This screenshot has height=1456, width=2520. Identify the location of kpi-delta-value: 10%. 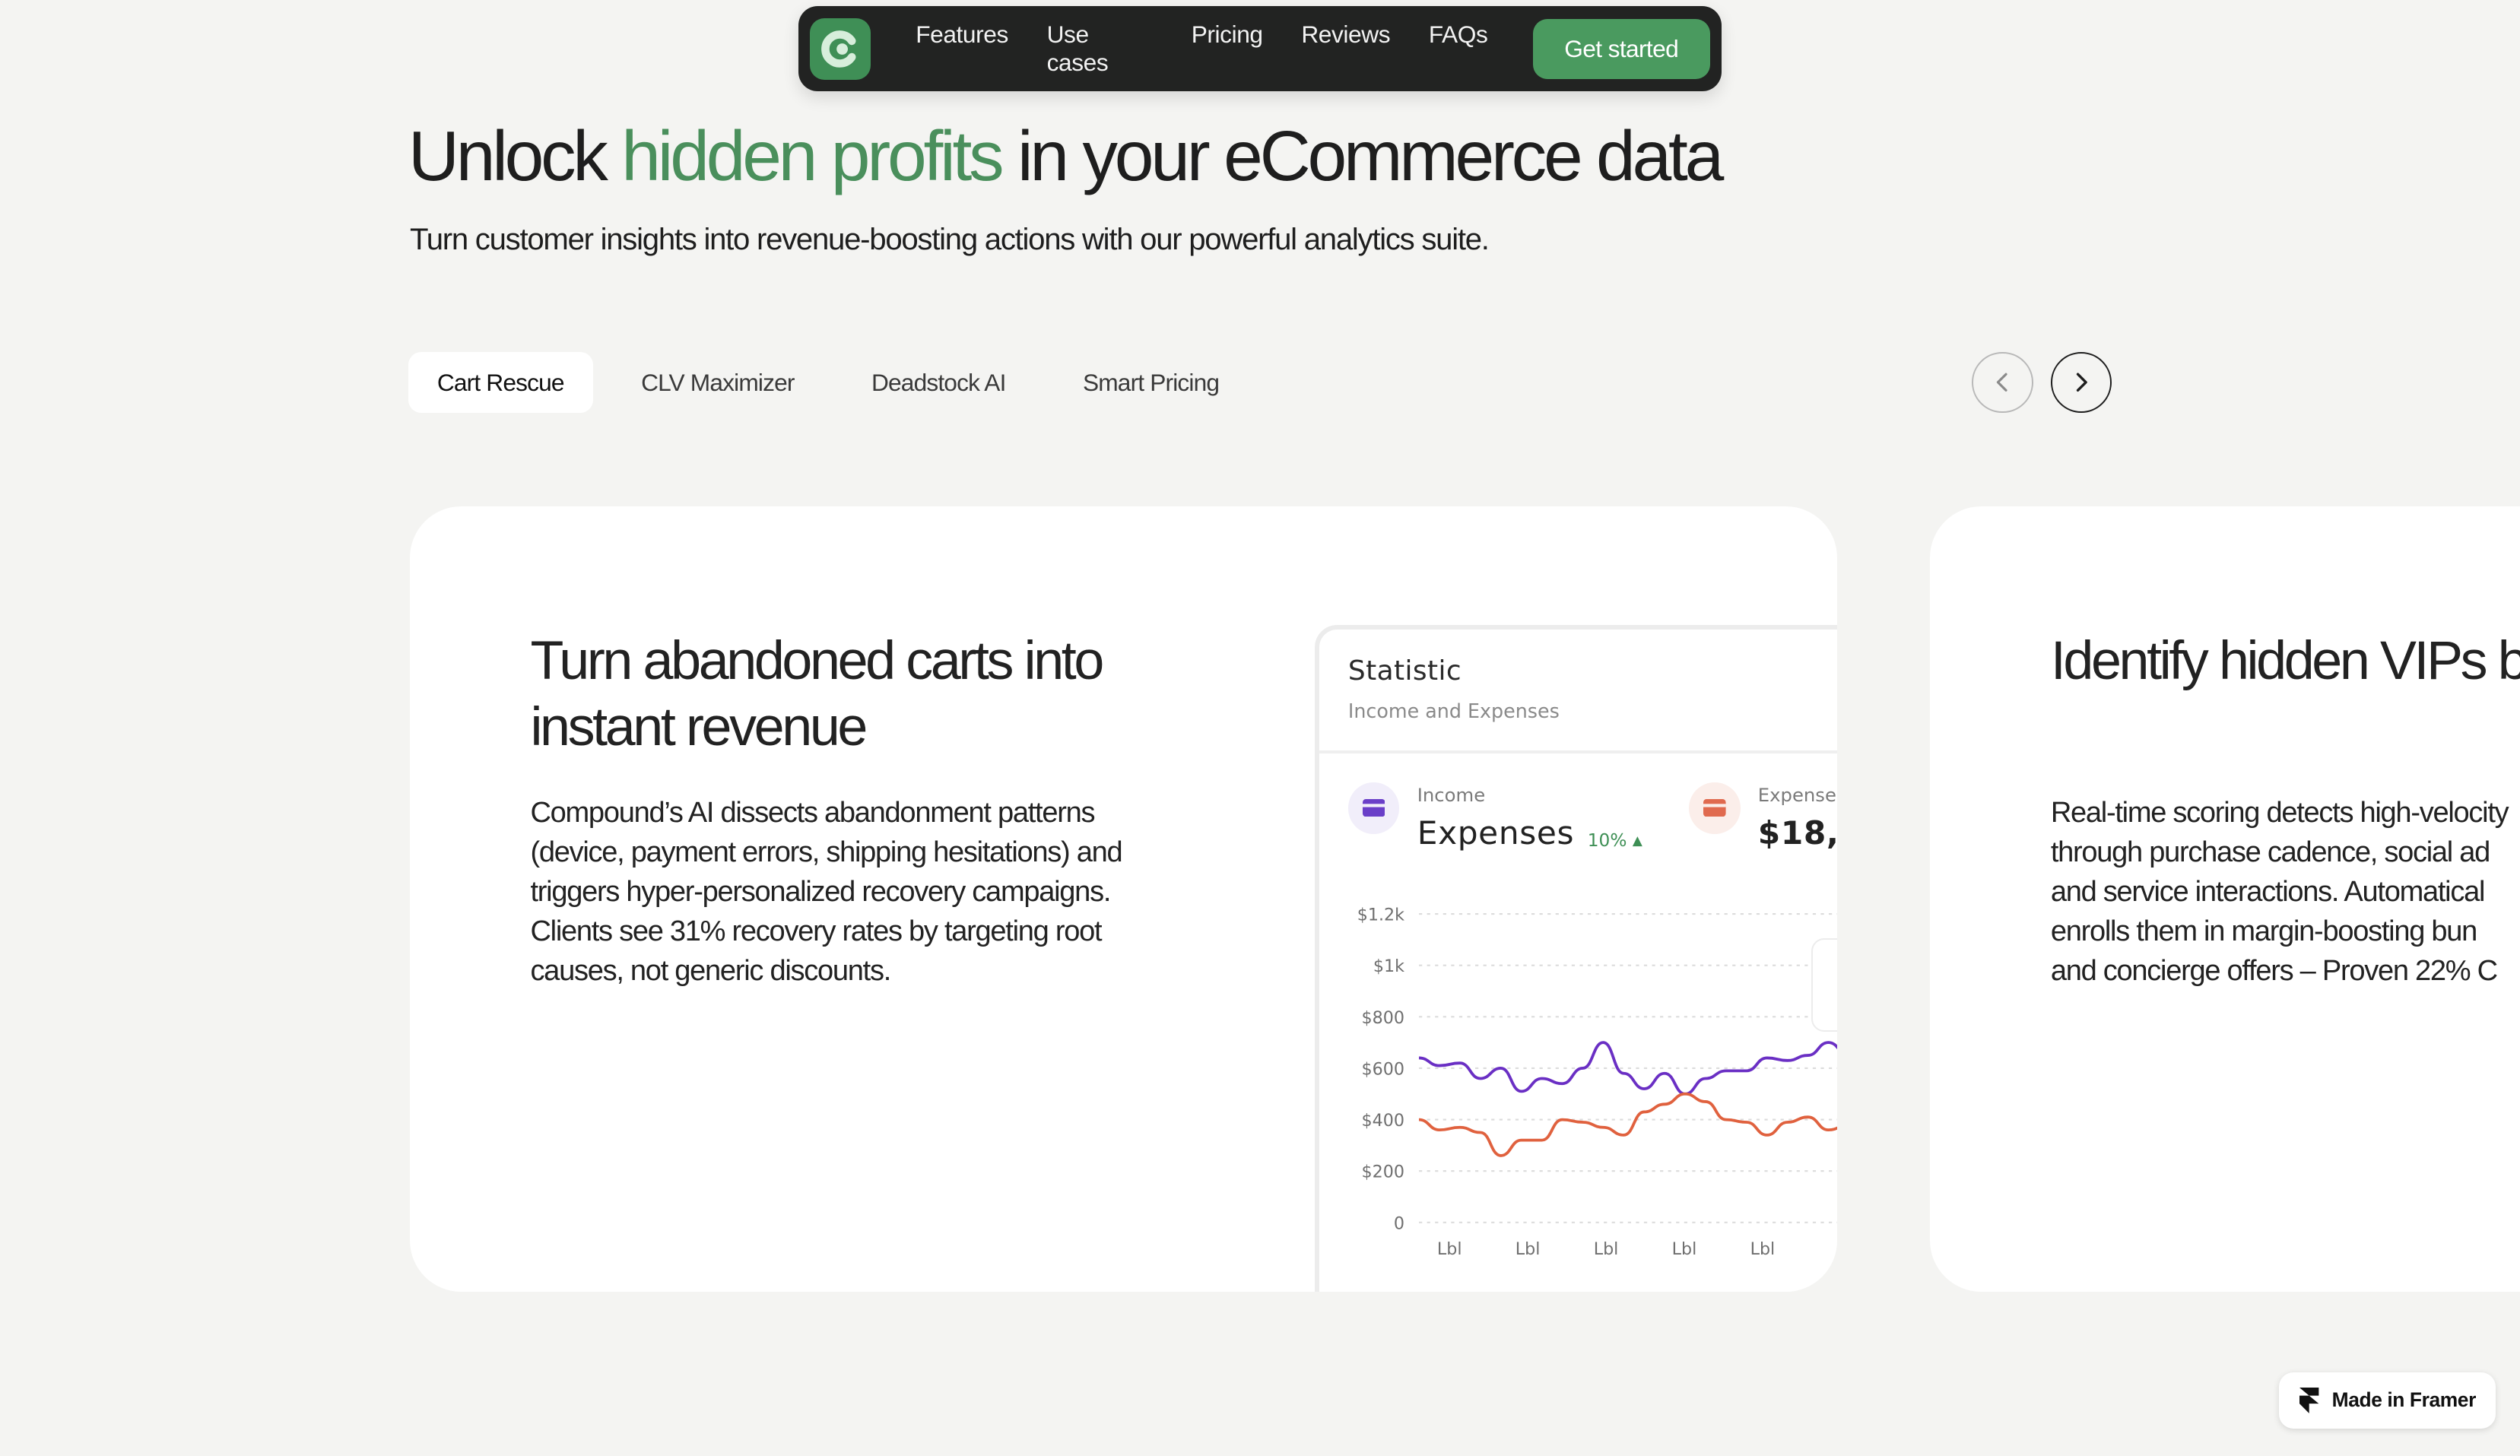
(1607, 841).